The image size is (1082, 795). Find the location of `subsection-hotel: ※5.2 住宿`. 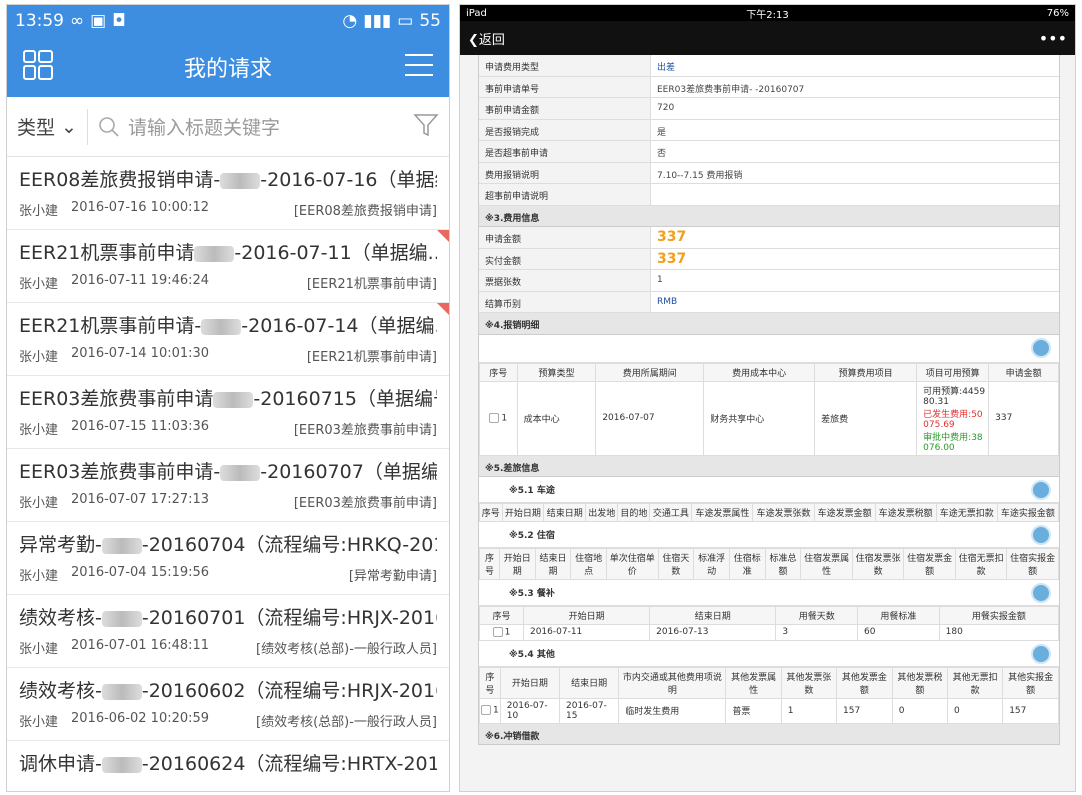

subsection-hotel: ※5.2 住宿 is located at coordinates (769, 535).